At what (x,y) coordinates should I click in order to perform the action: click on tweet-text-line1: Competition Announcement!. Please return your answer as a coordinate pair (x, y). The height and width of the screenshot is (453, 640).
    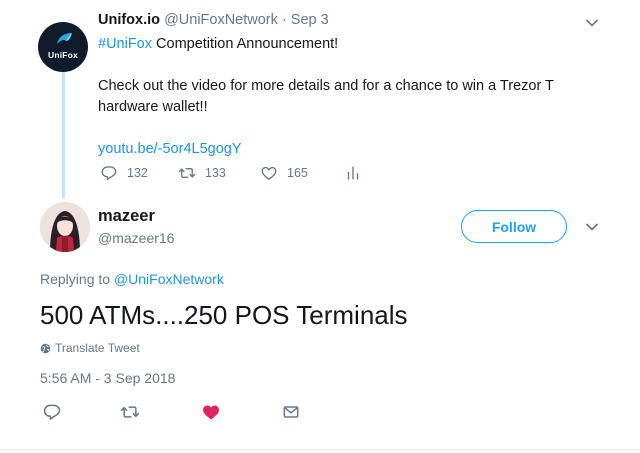
    Looking at the image, I should click on (245, 44).